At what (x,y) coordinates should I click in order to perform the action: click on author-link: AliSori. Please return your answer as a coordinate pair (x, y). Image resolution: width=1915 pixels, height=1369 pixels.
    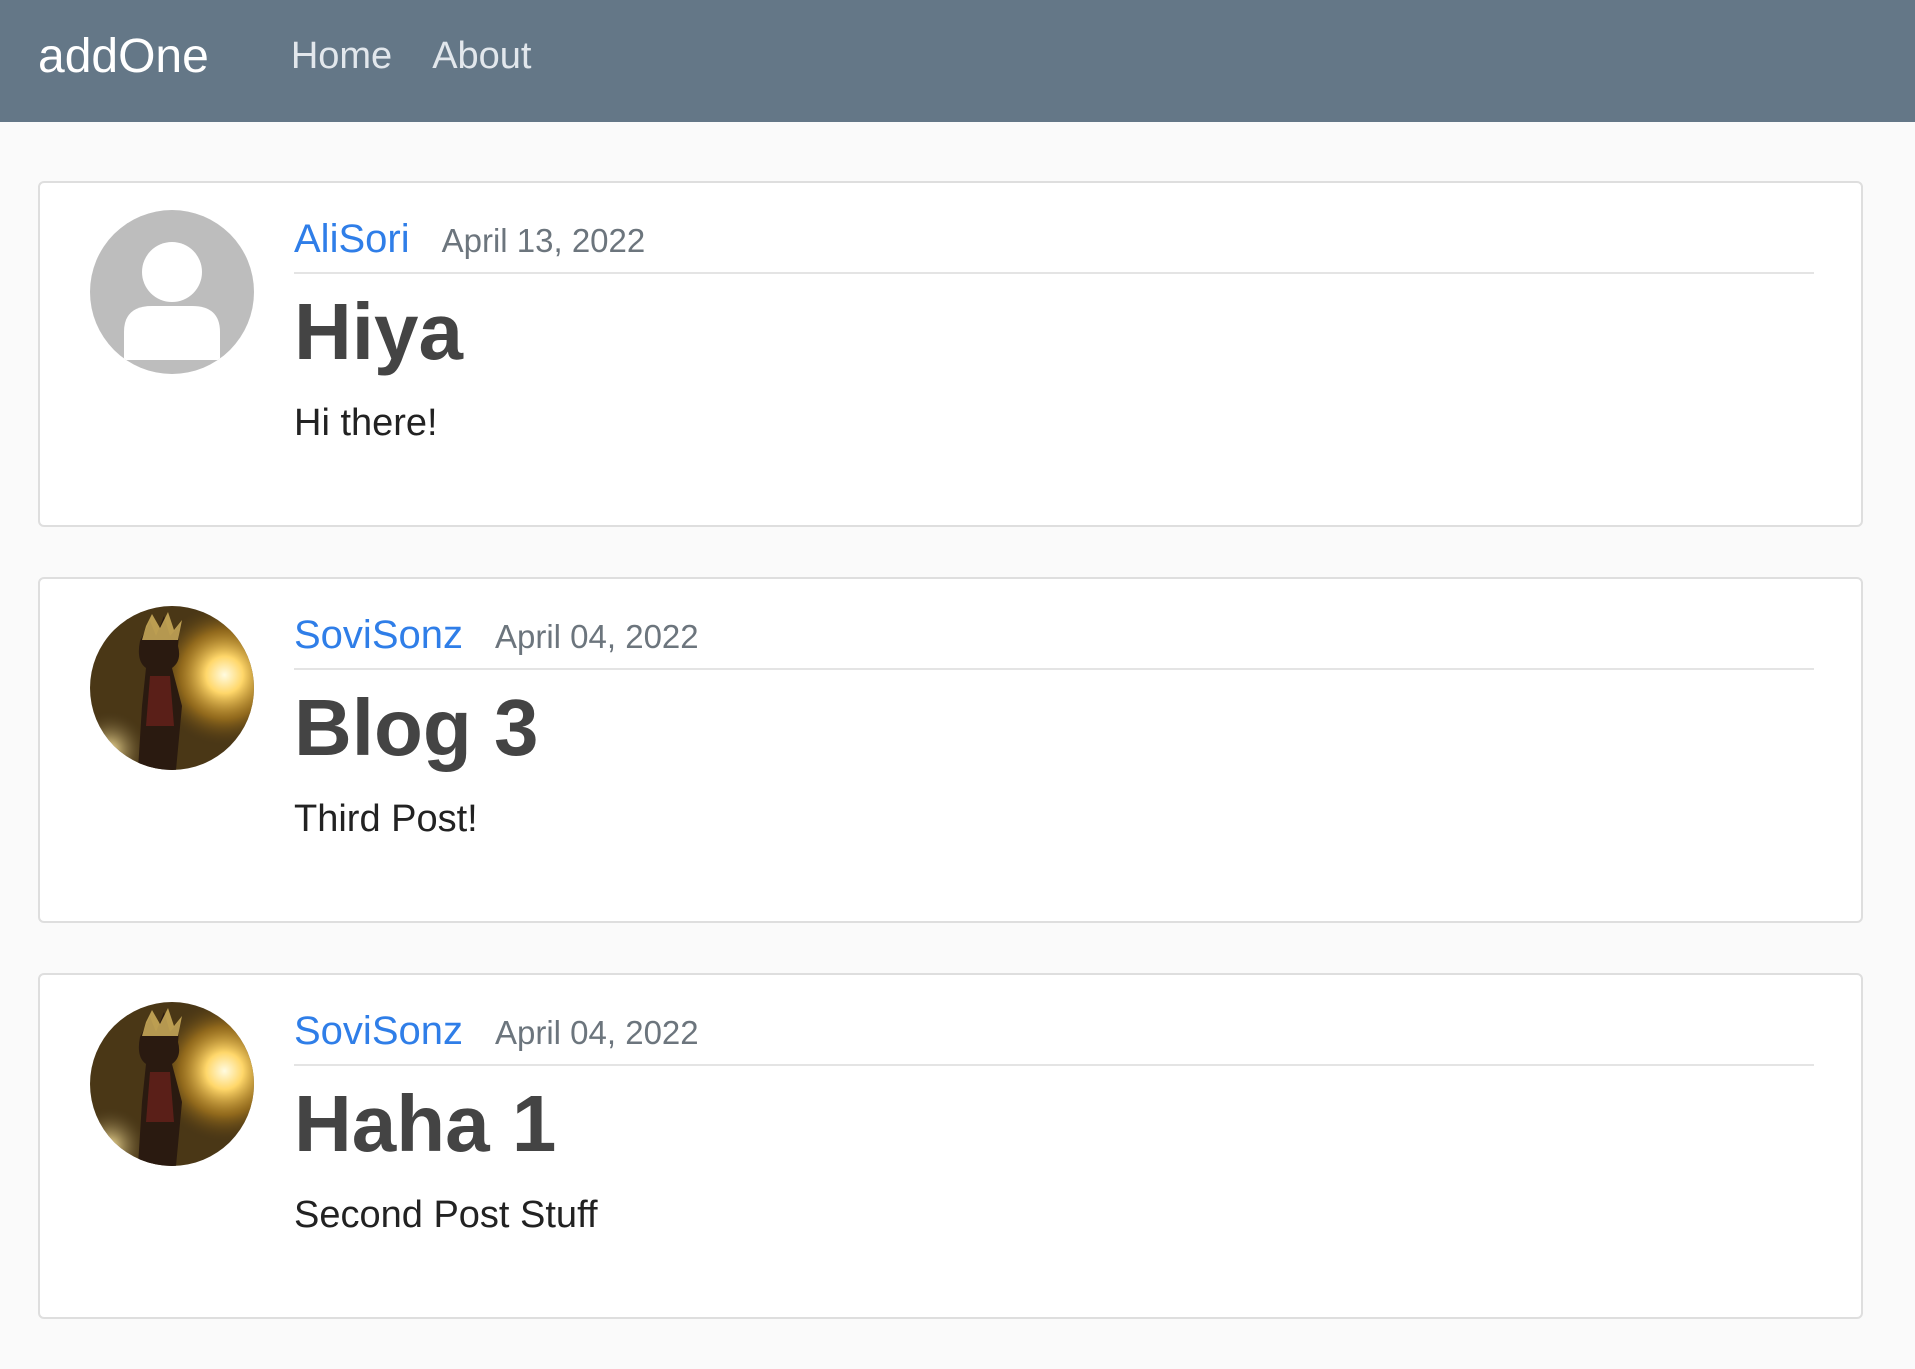
    Looking at the image, I should click on (352, 239).